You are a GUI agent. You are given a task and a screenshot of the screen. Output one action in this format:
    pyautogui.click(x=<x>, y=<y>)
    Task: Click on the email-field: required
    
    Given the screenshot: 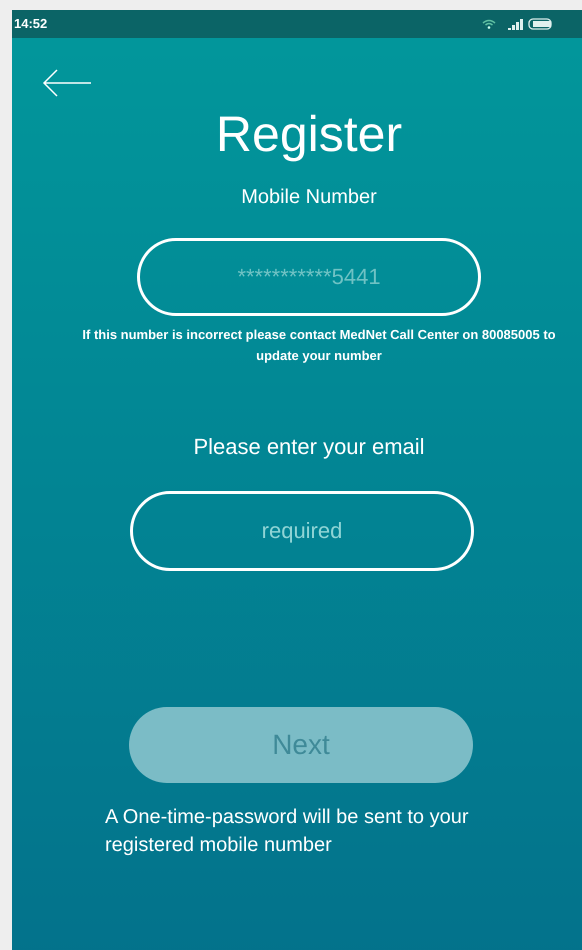 What is the action you would take?
    pyautogui.click(x=302, y=531)
    